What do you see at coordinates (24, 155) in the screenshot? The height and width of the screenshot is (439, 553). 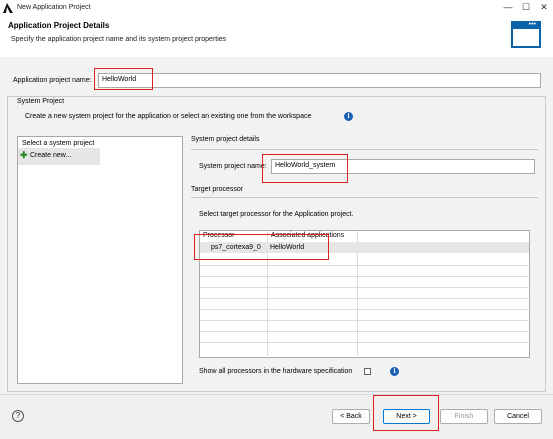 I see `plus-icon: ✚` at bounding box center [24, 155].